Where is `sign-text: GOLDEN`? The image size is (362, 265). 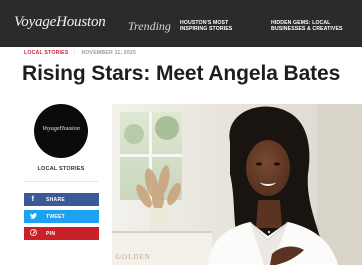 sign-text: GOLDEN is located at coordinates (133, 257).